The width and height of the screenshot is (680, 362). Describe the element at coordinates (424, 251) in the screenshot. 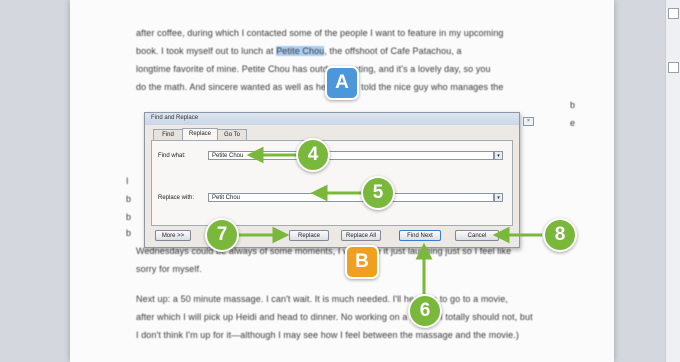

I see `arrow-6-head` at that location.